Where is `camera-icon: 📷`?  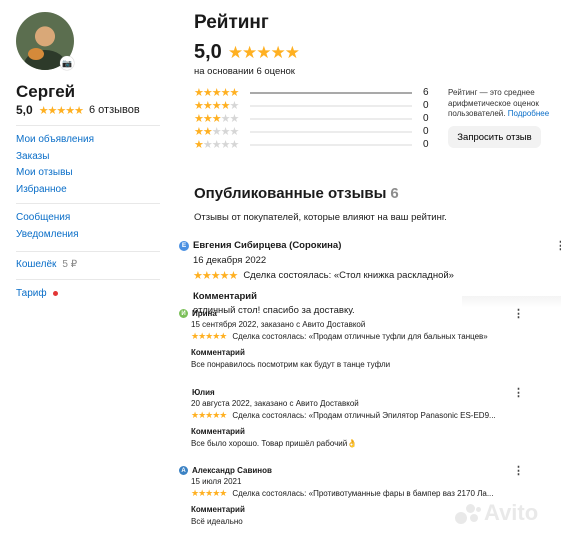
camera-icon: 📷 is located at coordinates (67, 63).